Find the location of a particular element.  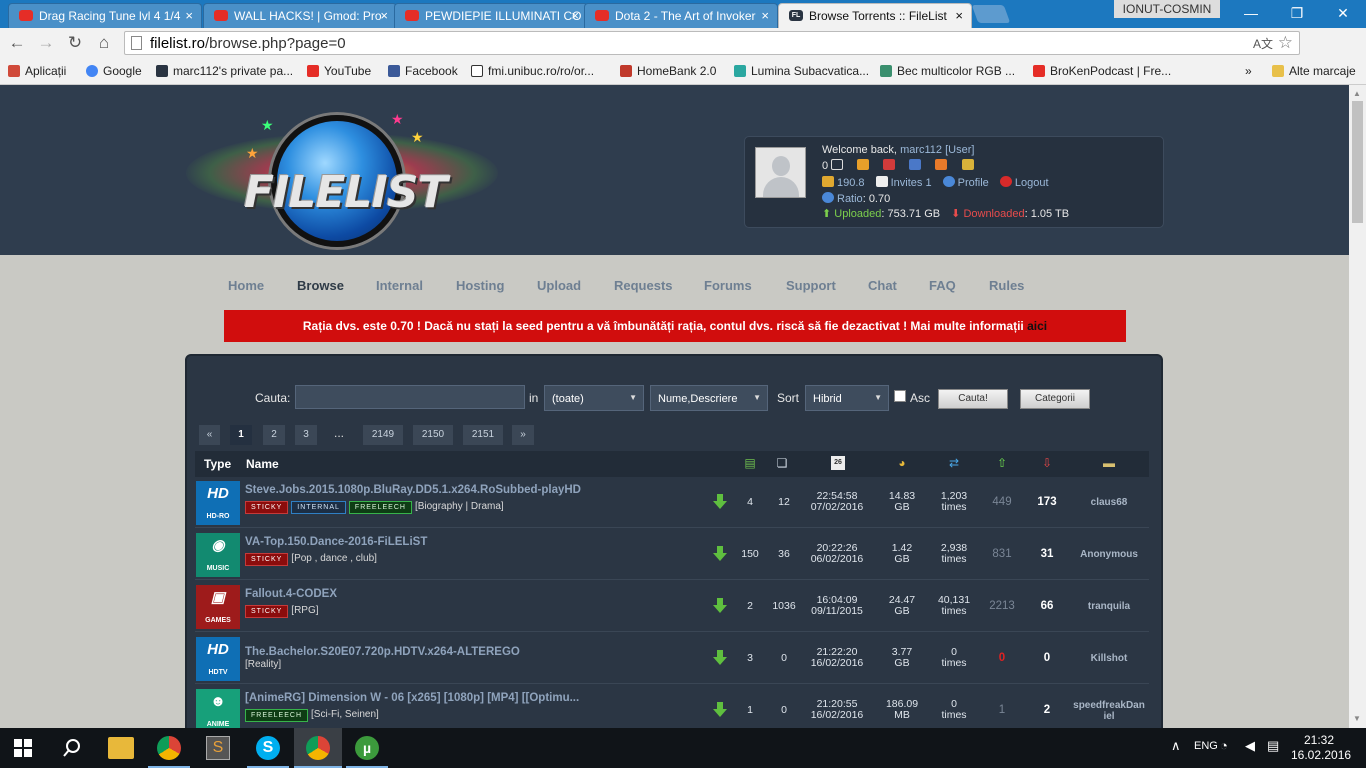

browser-tab-3: PEWDIEPIE ILLUMINATI CO × is located at coordinates (491, 15).